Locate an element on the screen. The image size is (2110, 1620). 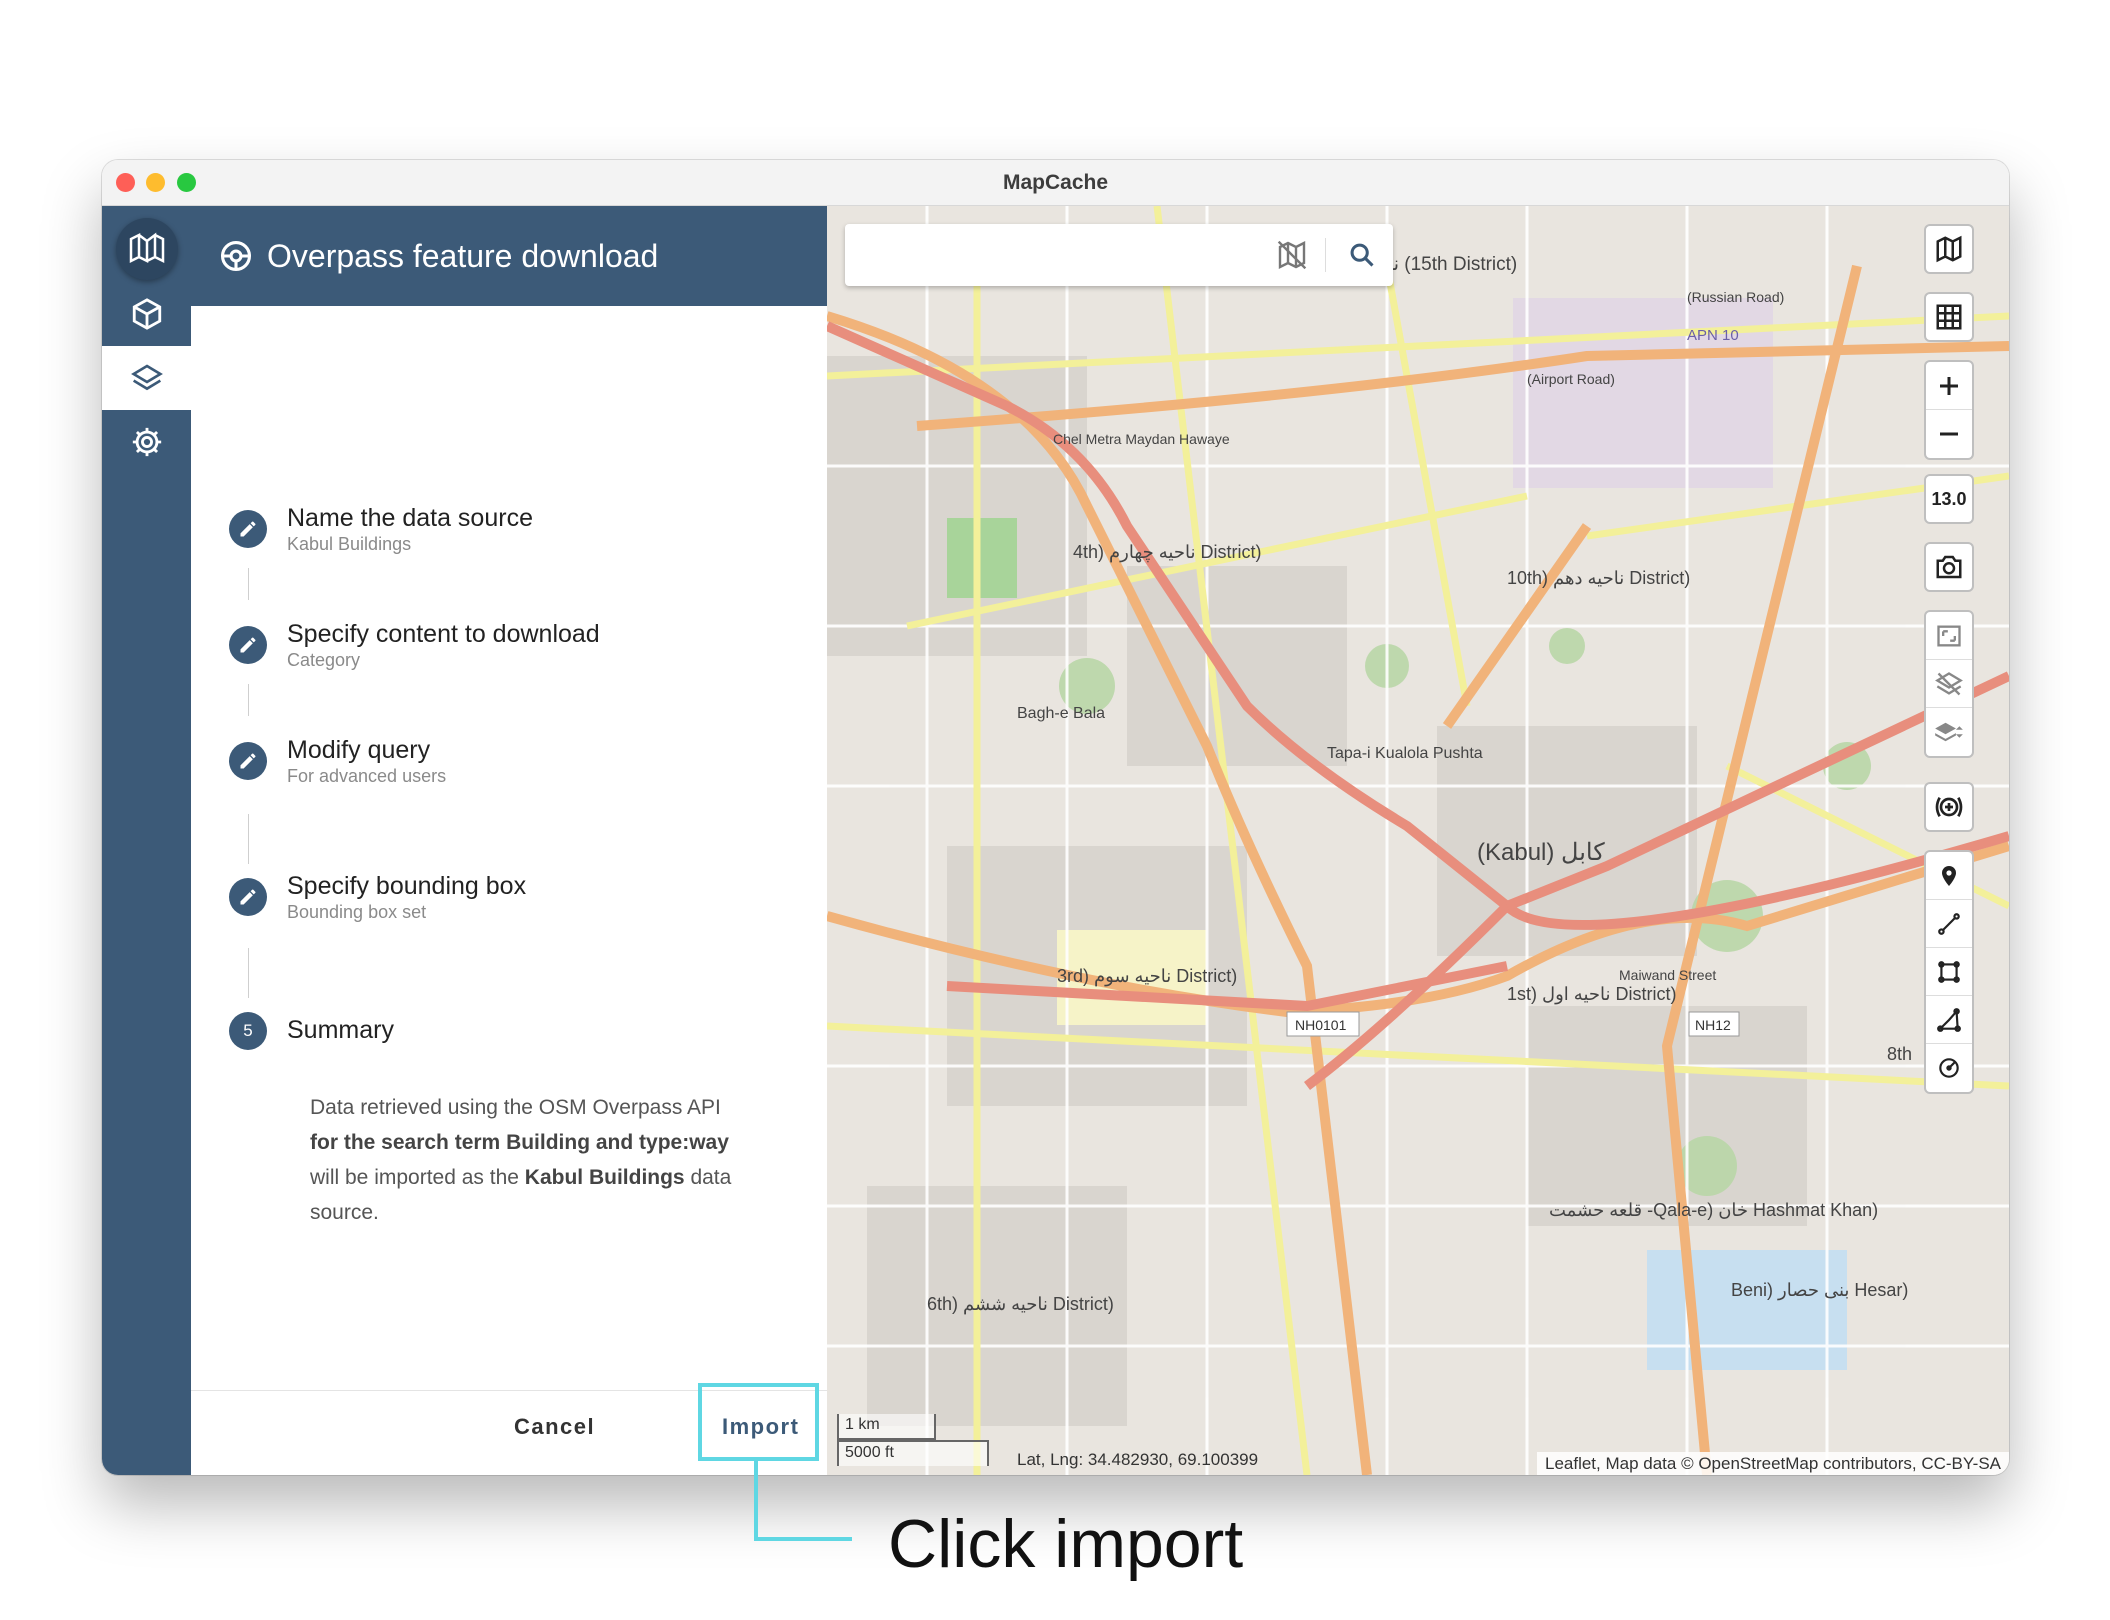
layers-nav-button is located at coordinates (146, 378).